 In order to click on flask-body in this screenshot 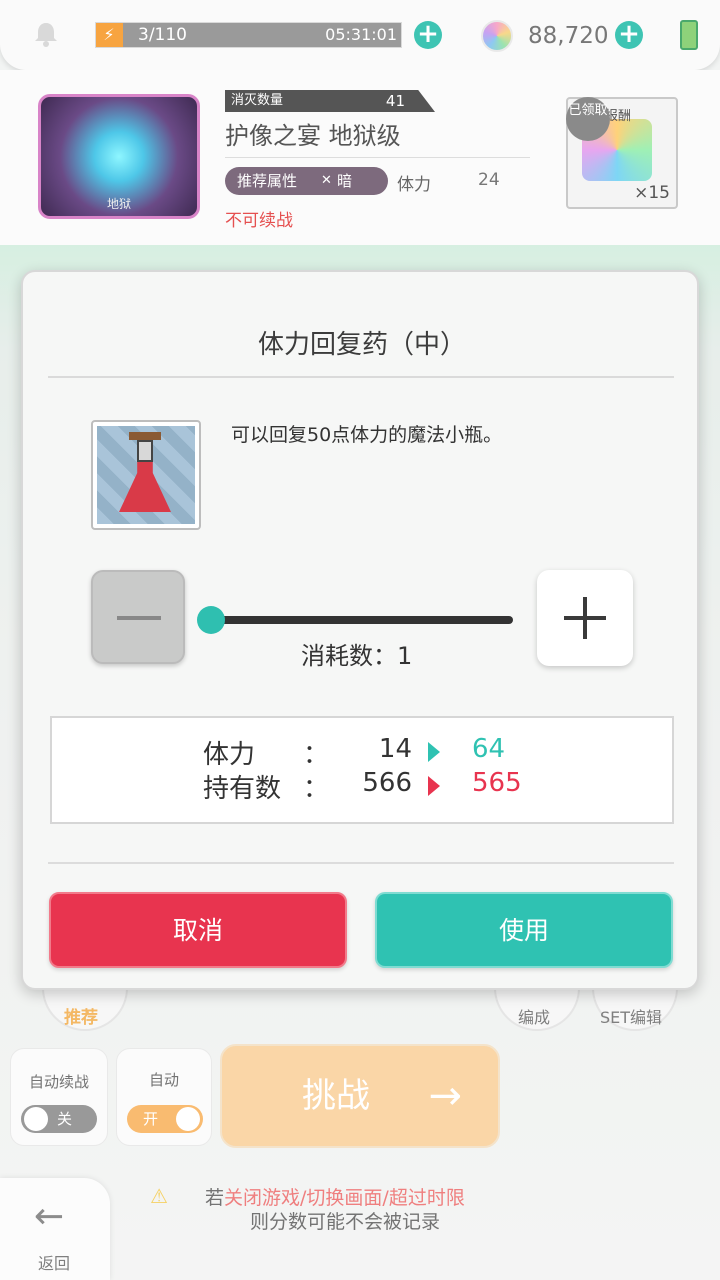, I will do `click(145, 486)`.